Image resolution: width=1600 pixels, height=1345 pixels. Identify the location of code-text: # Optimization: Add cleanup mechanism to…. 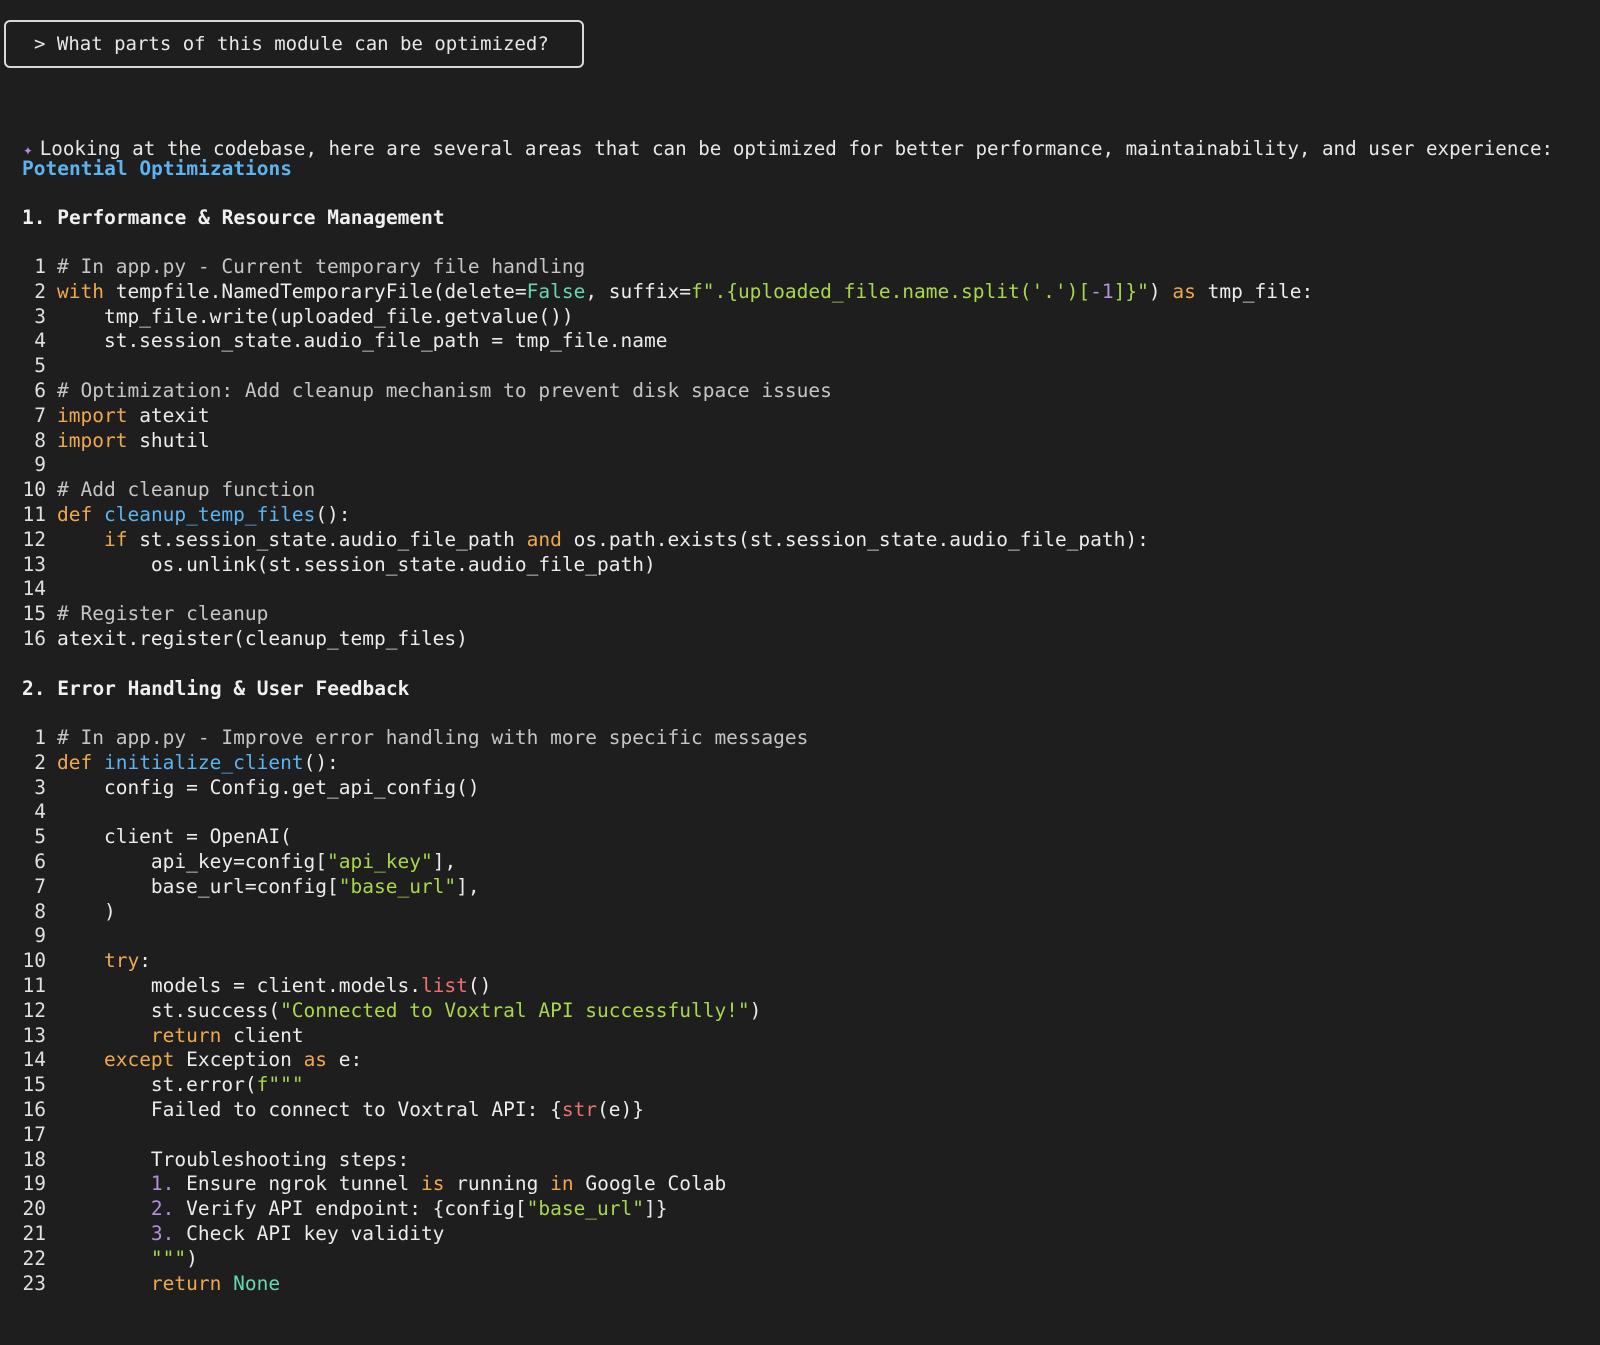
(444, 391).